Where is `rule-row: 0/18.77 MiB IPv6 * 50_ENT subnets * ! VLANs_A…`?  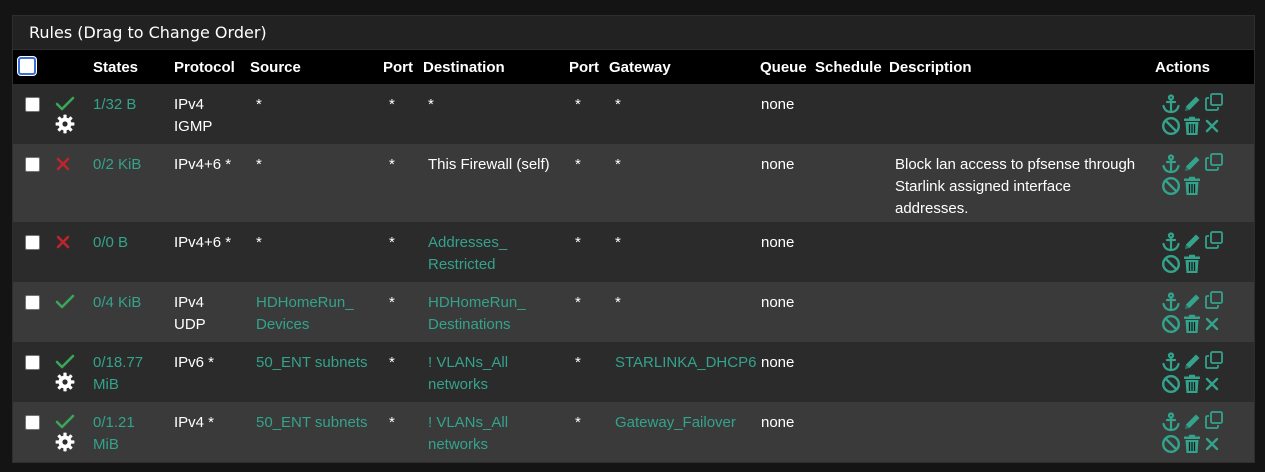
rule-row: 0/18.77 MiB IPv6 * 50_ENT subnets * ! VLANs_A… is located at coordinates (633, 372).